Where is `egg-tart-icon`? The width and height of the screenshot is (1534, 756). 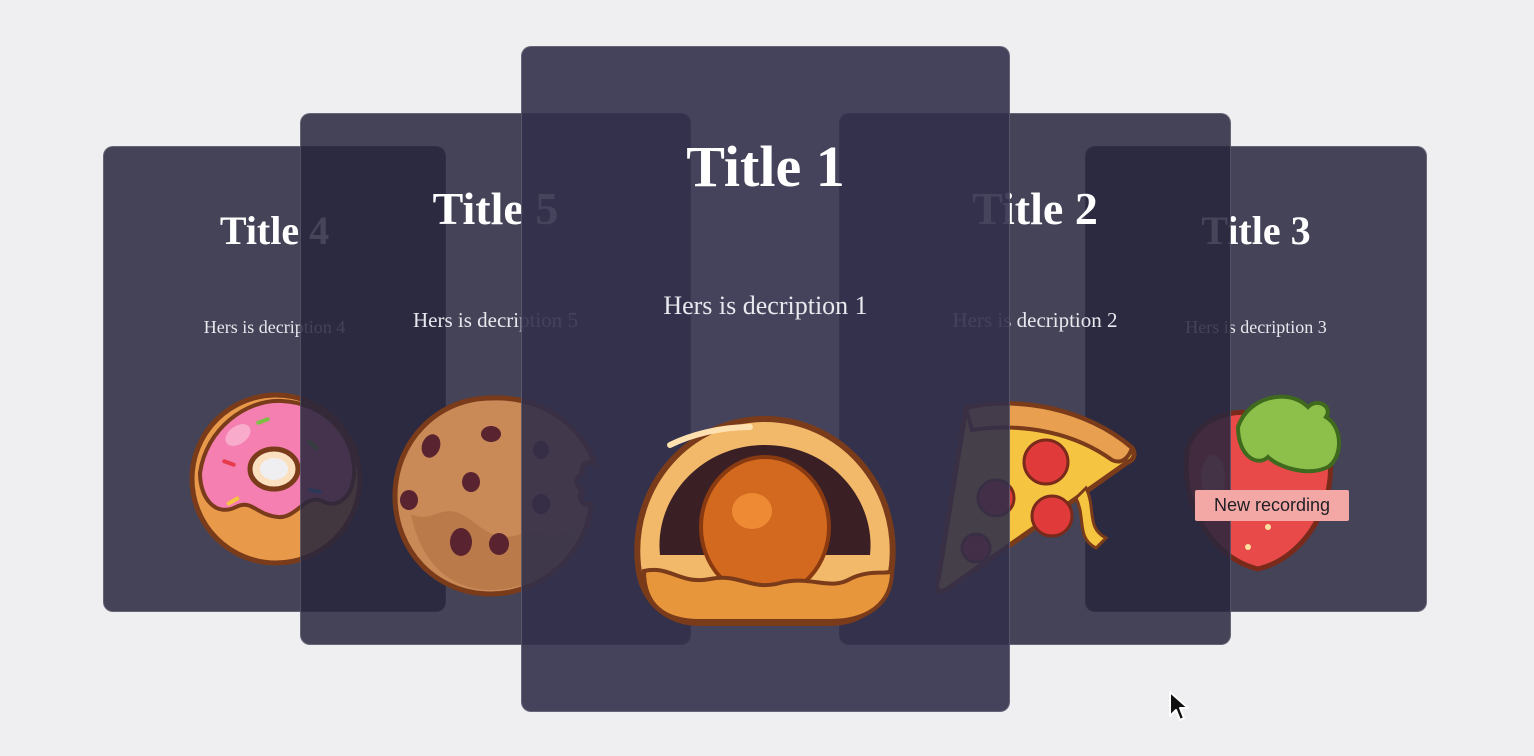 egg-tart-icon is located at coordinates (765, 520).